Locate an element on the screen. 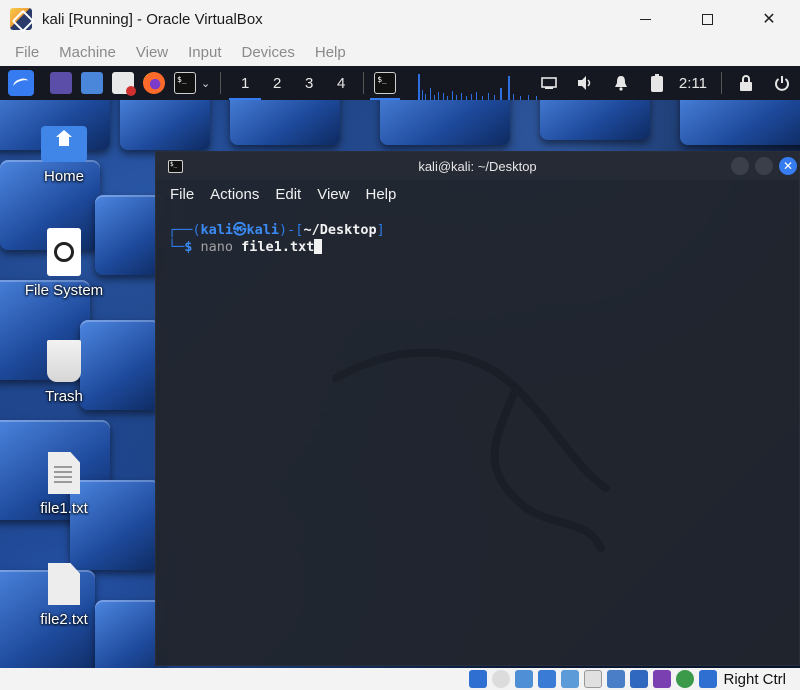  terminal-titlebar: $_ kali@kali: ~/Desktop ✕ is located at coordinates (477, 166).